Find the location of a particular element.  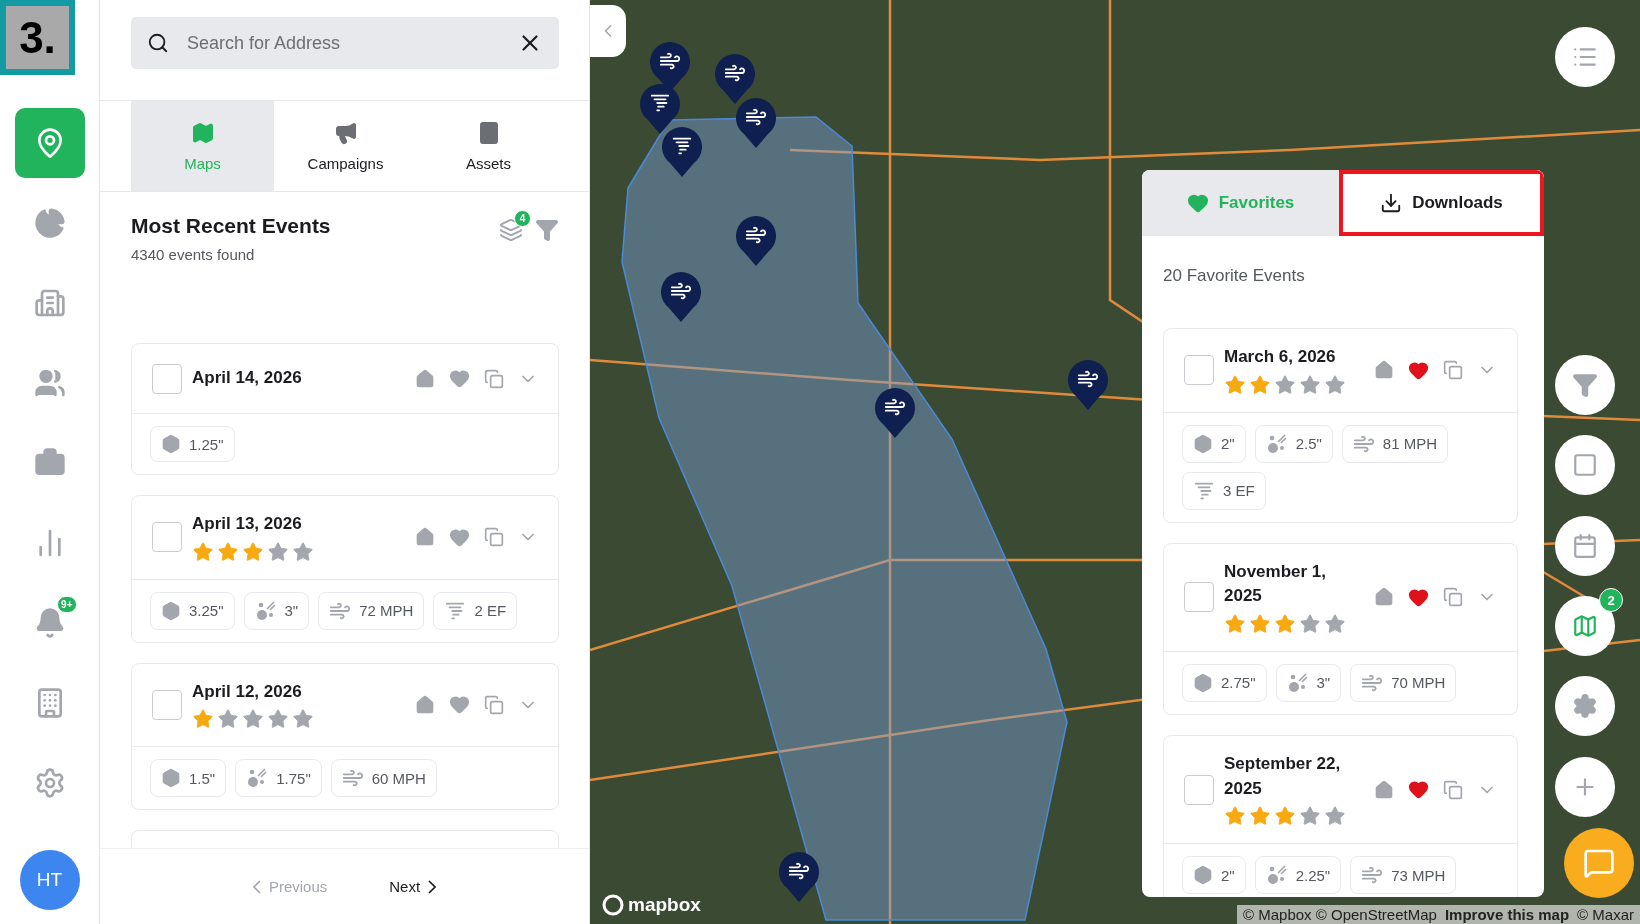

metric-value: 60 MPH is located at coordinates (398, 778).